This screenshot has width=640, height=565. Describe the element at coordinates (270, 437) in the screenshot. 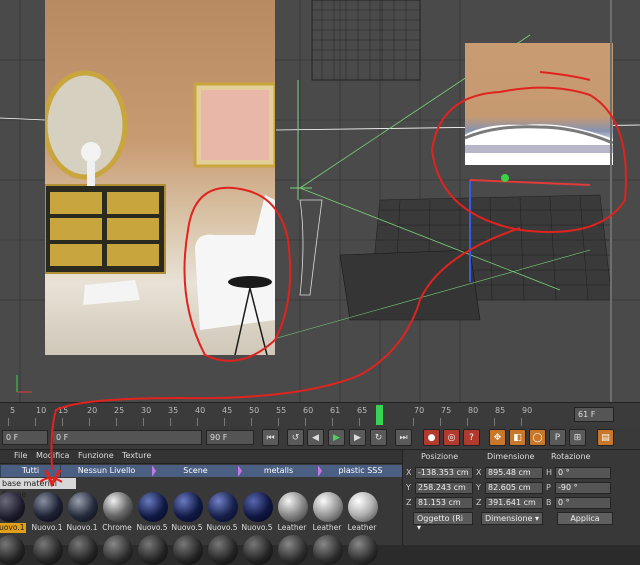

I see `go-to-start-icon: ⏮` at that location.